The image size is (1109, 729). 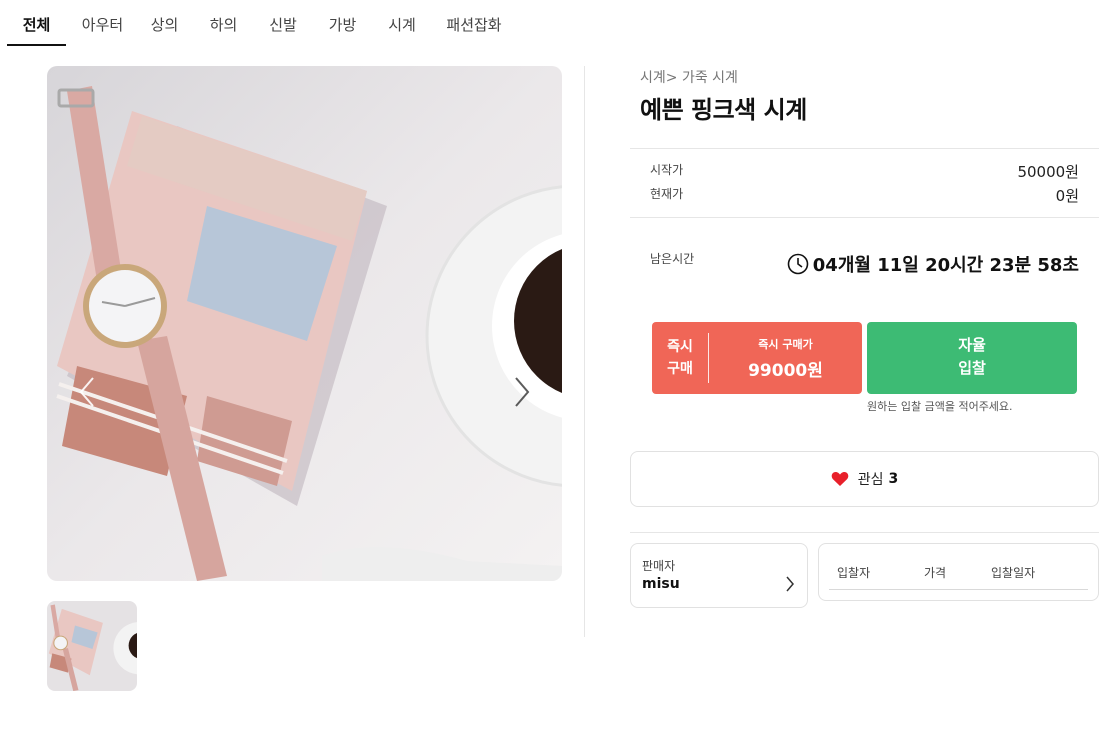 What do you see at coordinates (672, 259) in the screenshot?
I see `time-left-label: 남은시간` at bounding box center [672, 259].